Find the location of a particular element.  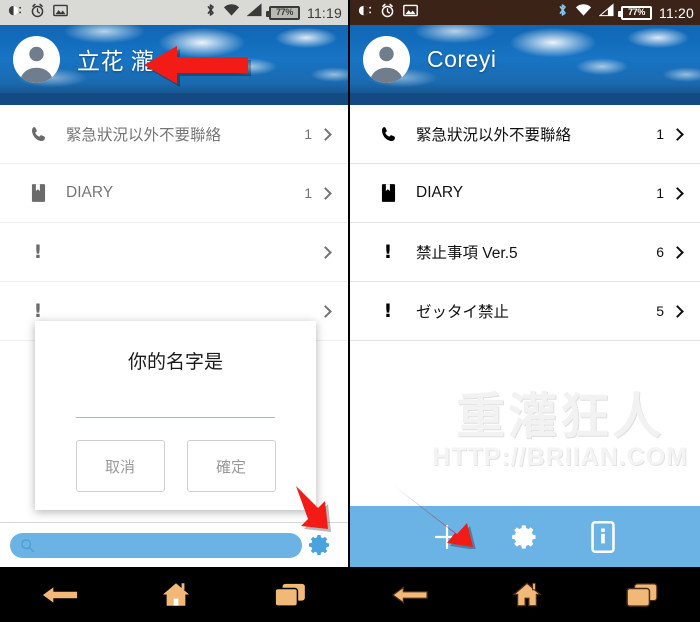

dialog-title: 你的名字是 is located at coordinates (175, 362).